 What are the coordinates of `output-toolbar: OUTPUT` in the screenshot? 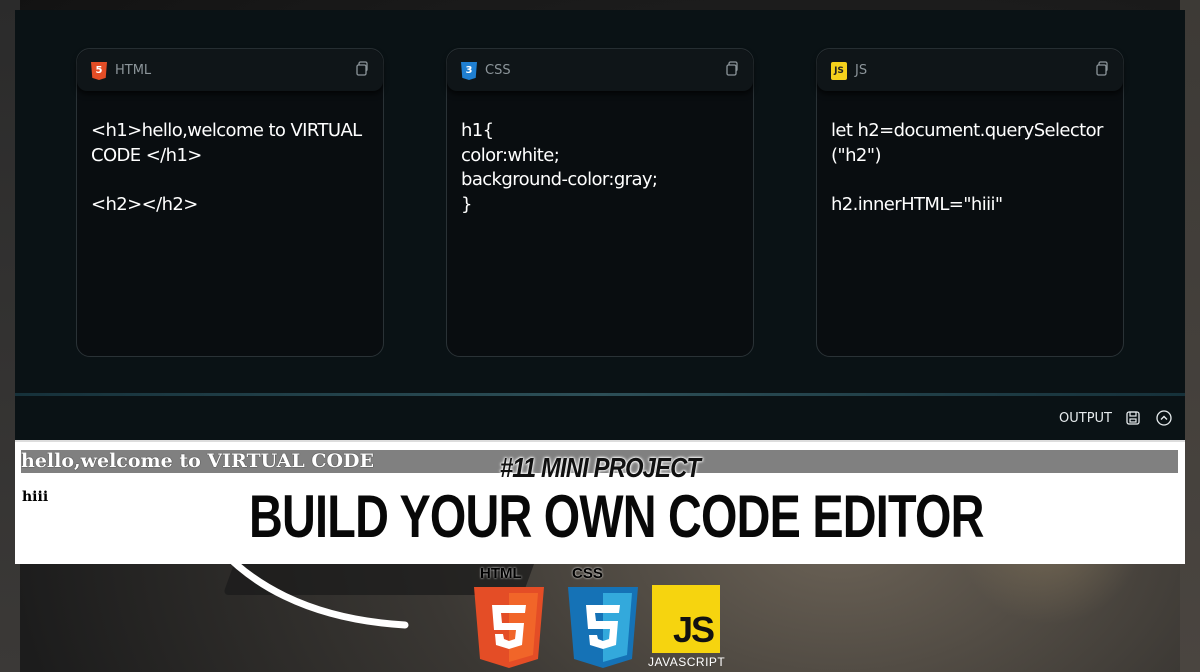 It's located at (600, 418).